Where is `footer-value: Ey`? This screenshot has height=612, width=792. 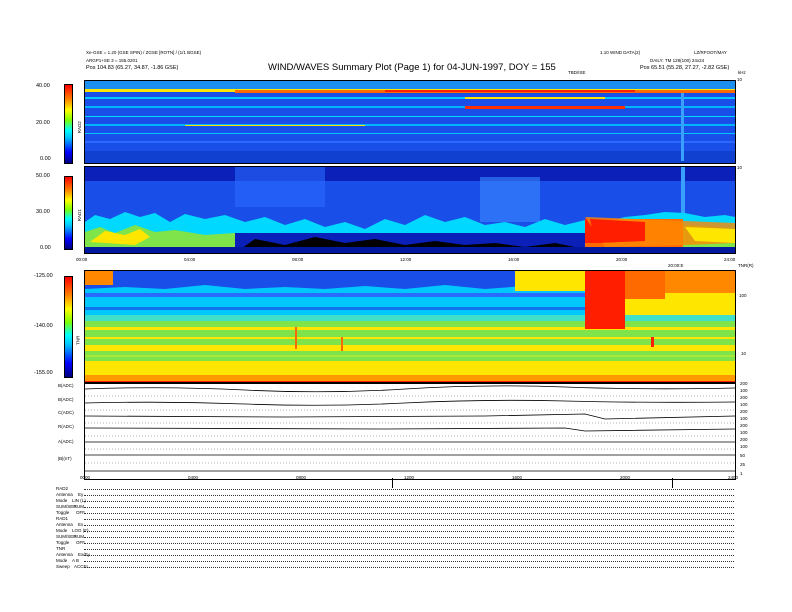
footer-value: Ey is located at coordinates (81, 494).